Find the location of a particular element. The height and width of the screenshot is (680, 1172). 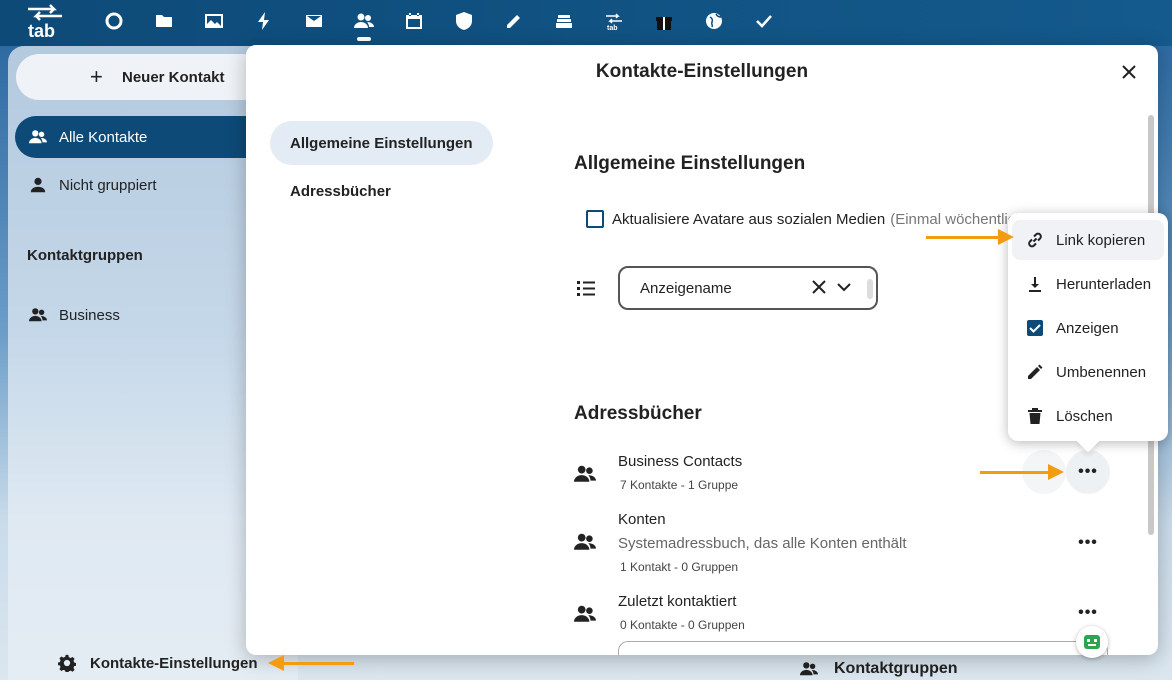

chevron-down-icon is located at coordinates (844, 287).